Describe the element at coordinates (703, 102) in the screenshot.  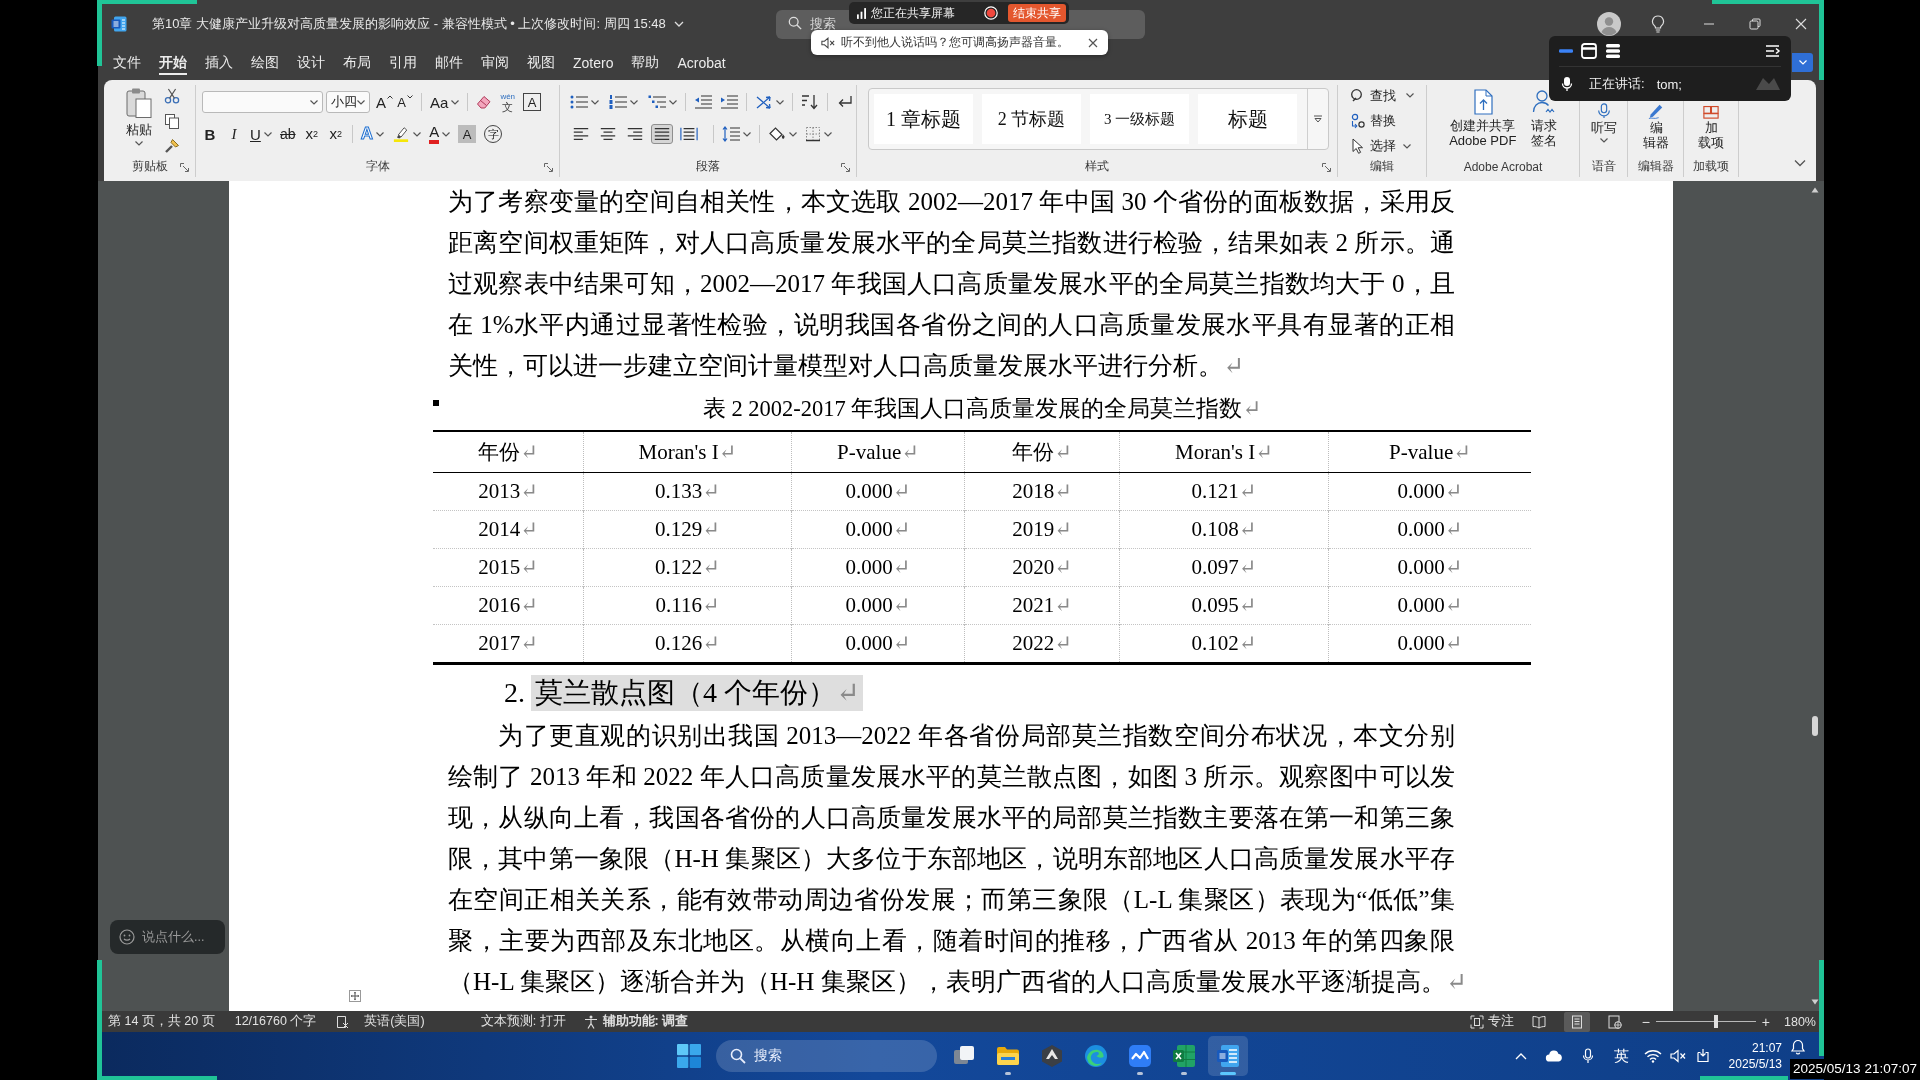
I see `decrease-indent-icon` at that location.